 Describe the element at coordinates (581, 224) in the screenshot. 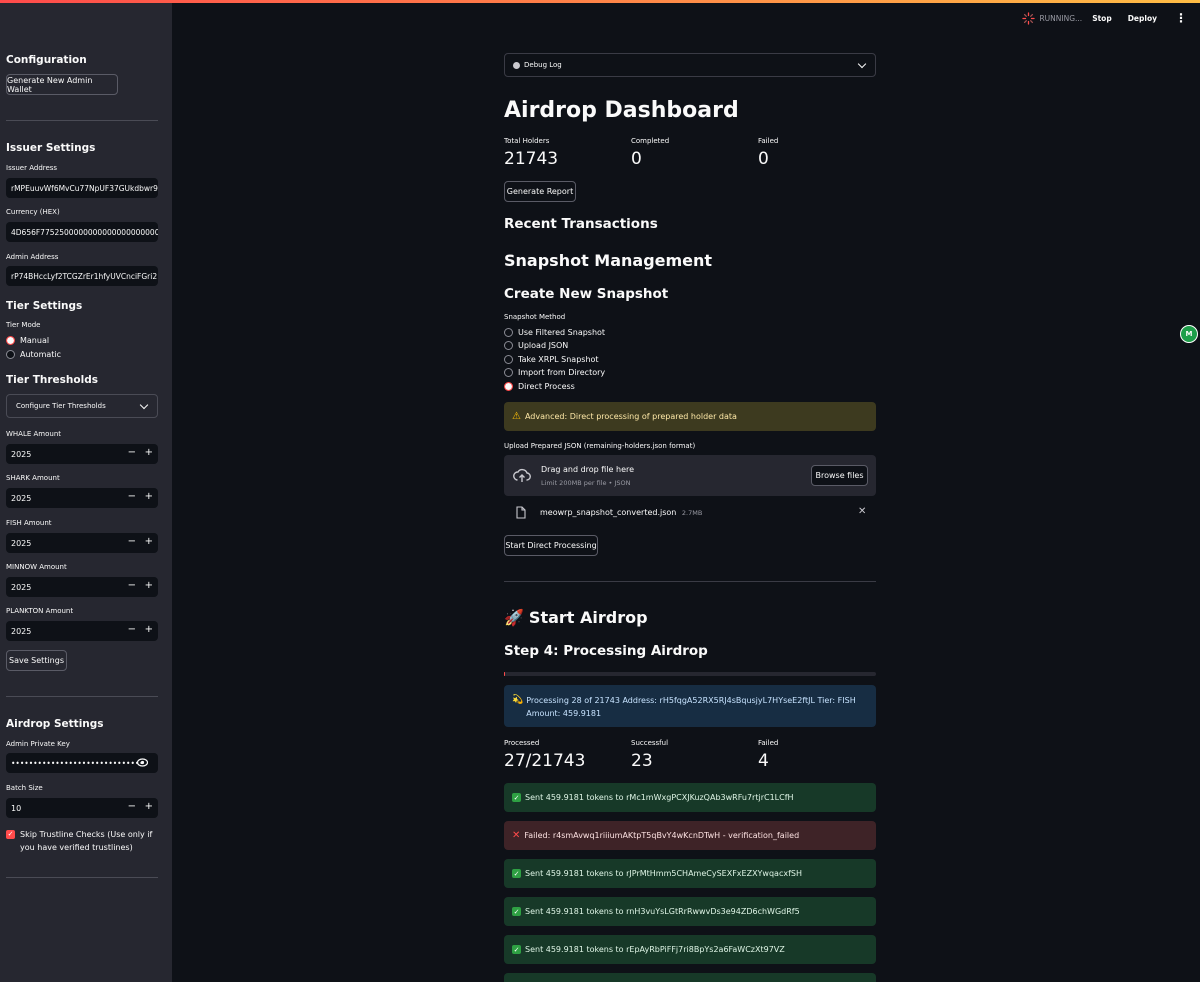

I see `recent-transactions-heading: Recent Transactions` at that location.